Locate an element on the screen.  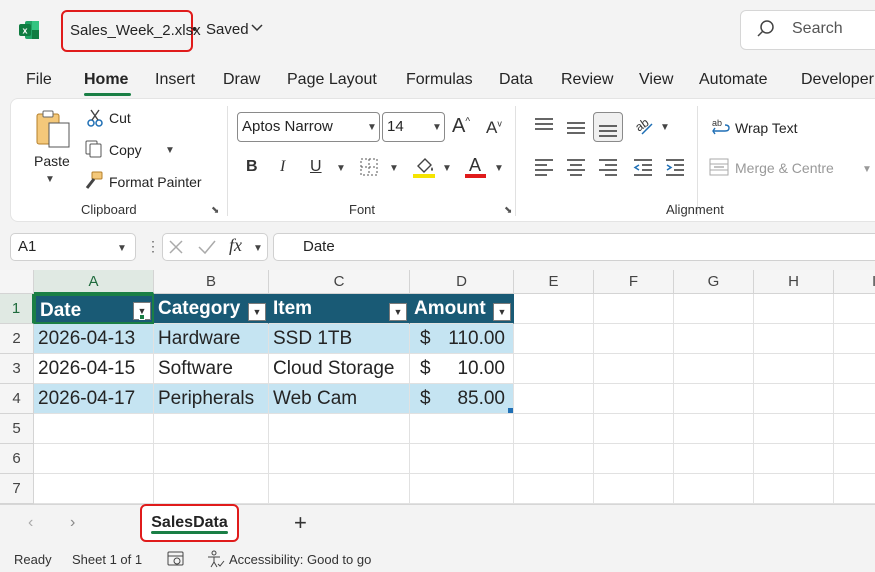
table-cell-amount: $ 85.00 is located at coordinates (462, 399).